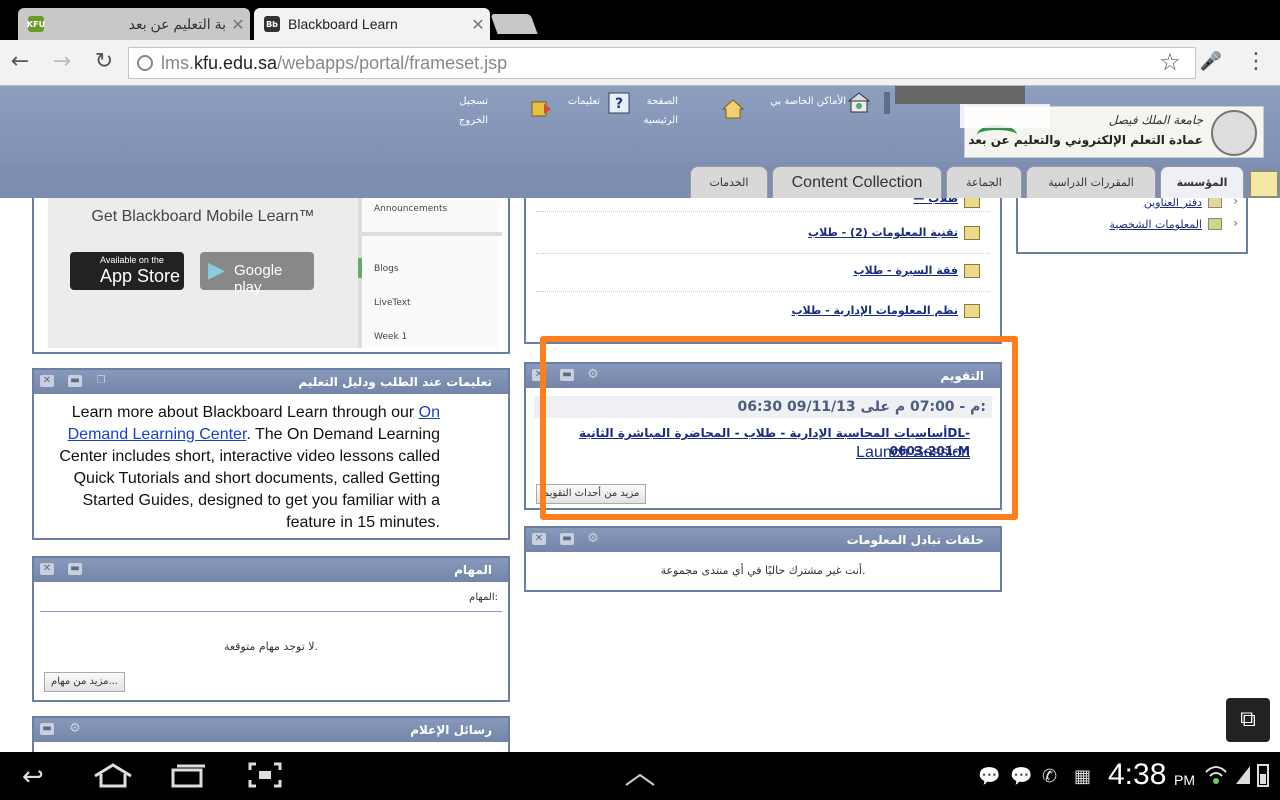 Image resolution: width=1280 pixels, height=800 pixels. What do you see at coordinates (216, 270) in the screenshot?
I see `play-icon: ▶` at bounding box center [216, 270].